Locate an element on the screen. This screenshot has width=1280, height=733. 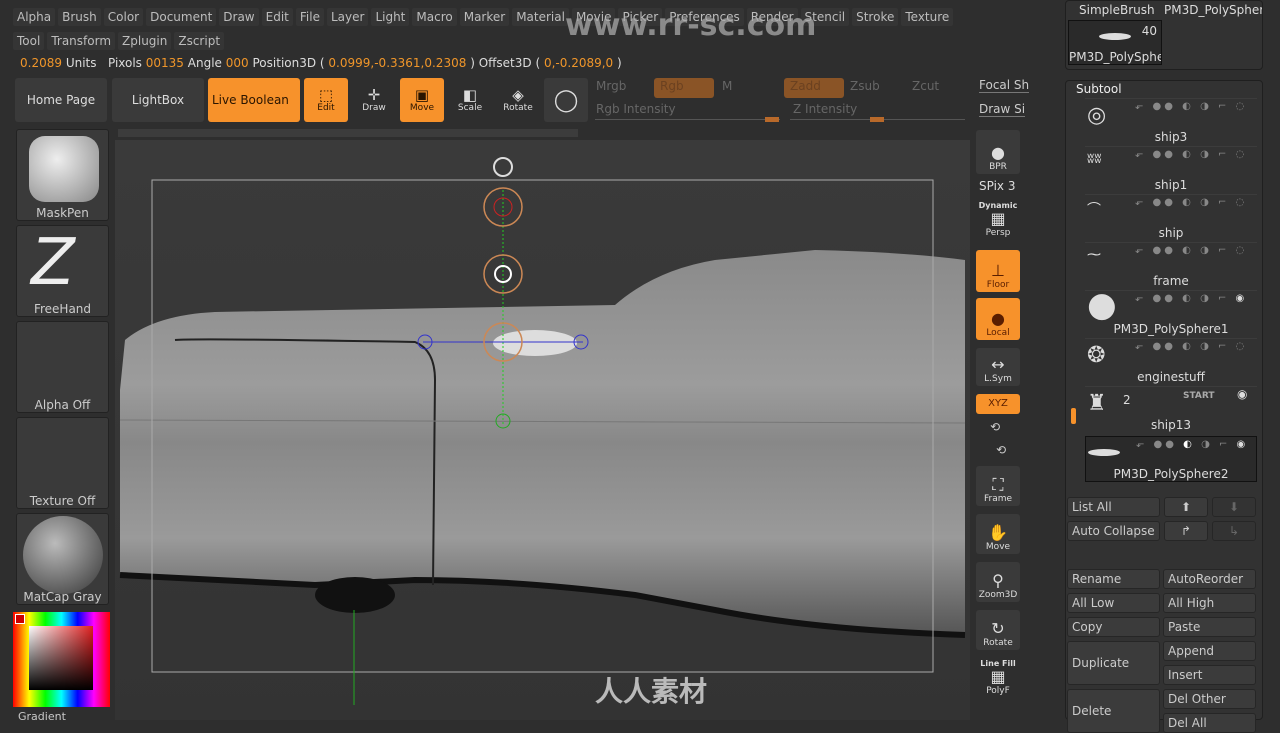
subtool-item-ship3: ◎ ⬐ ●● ◐ ◑ ⌐ ◌ ship3 is located at coordinates (1171, 121).